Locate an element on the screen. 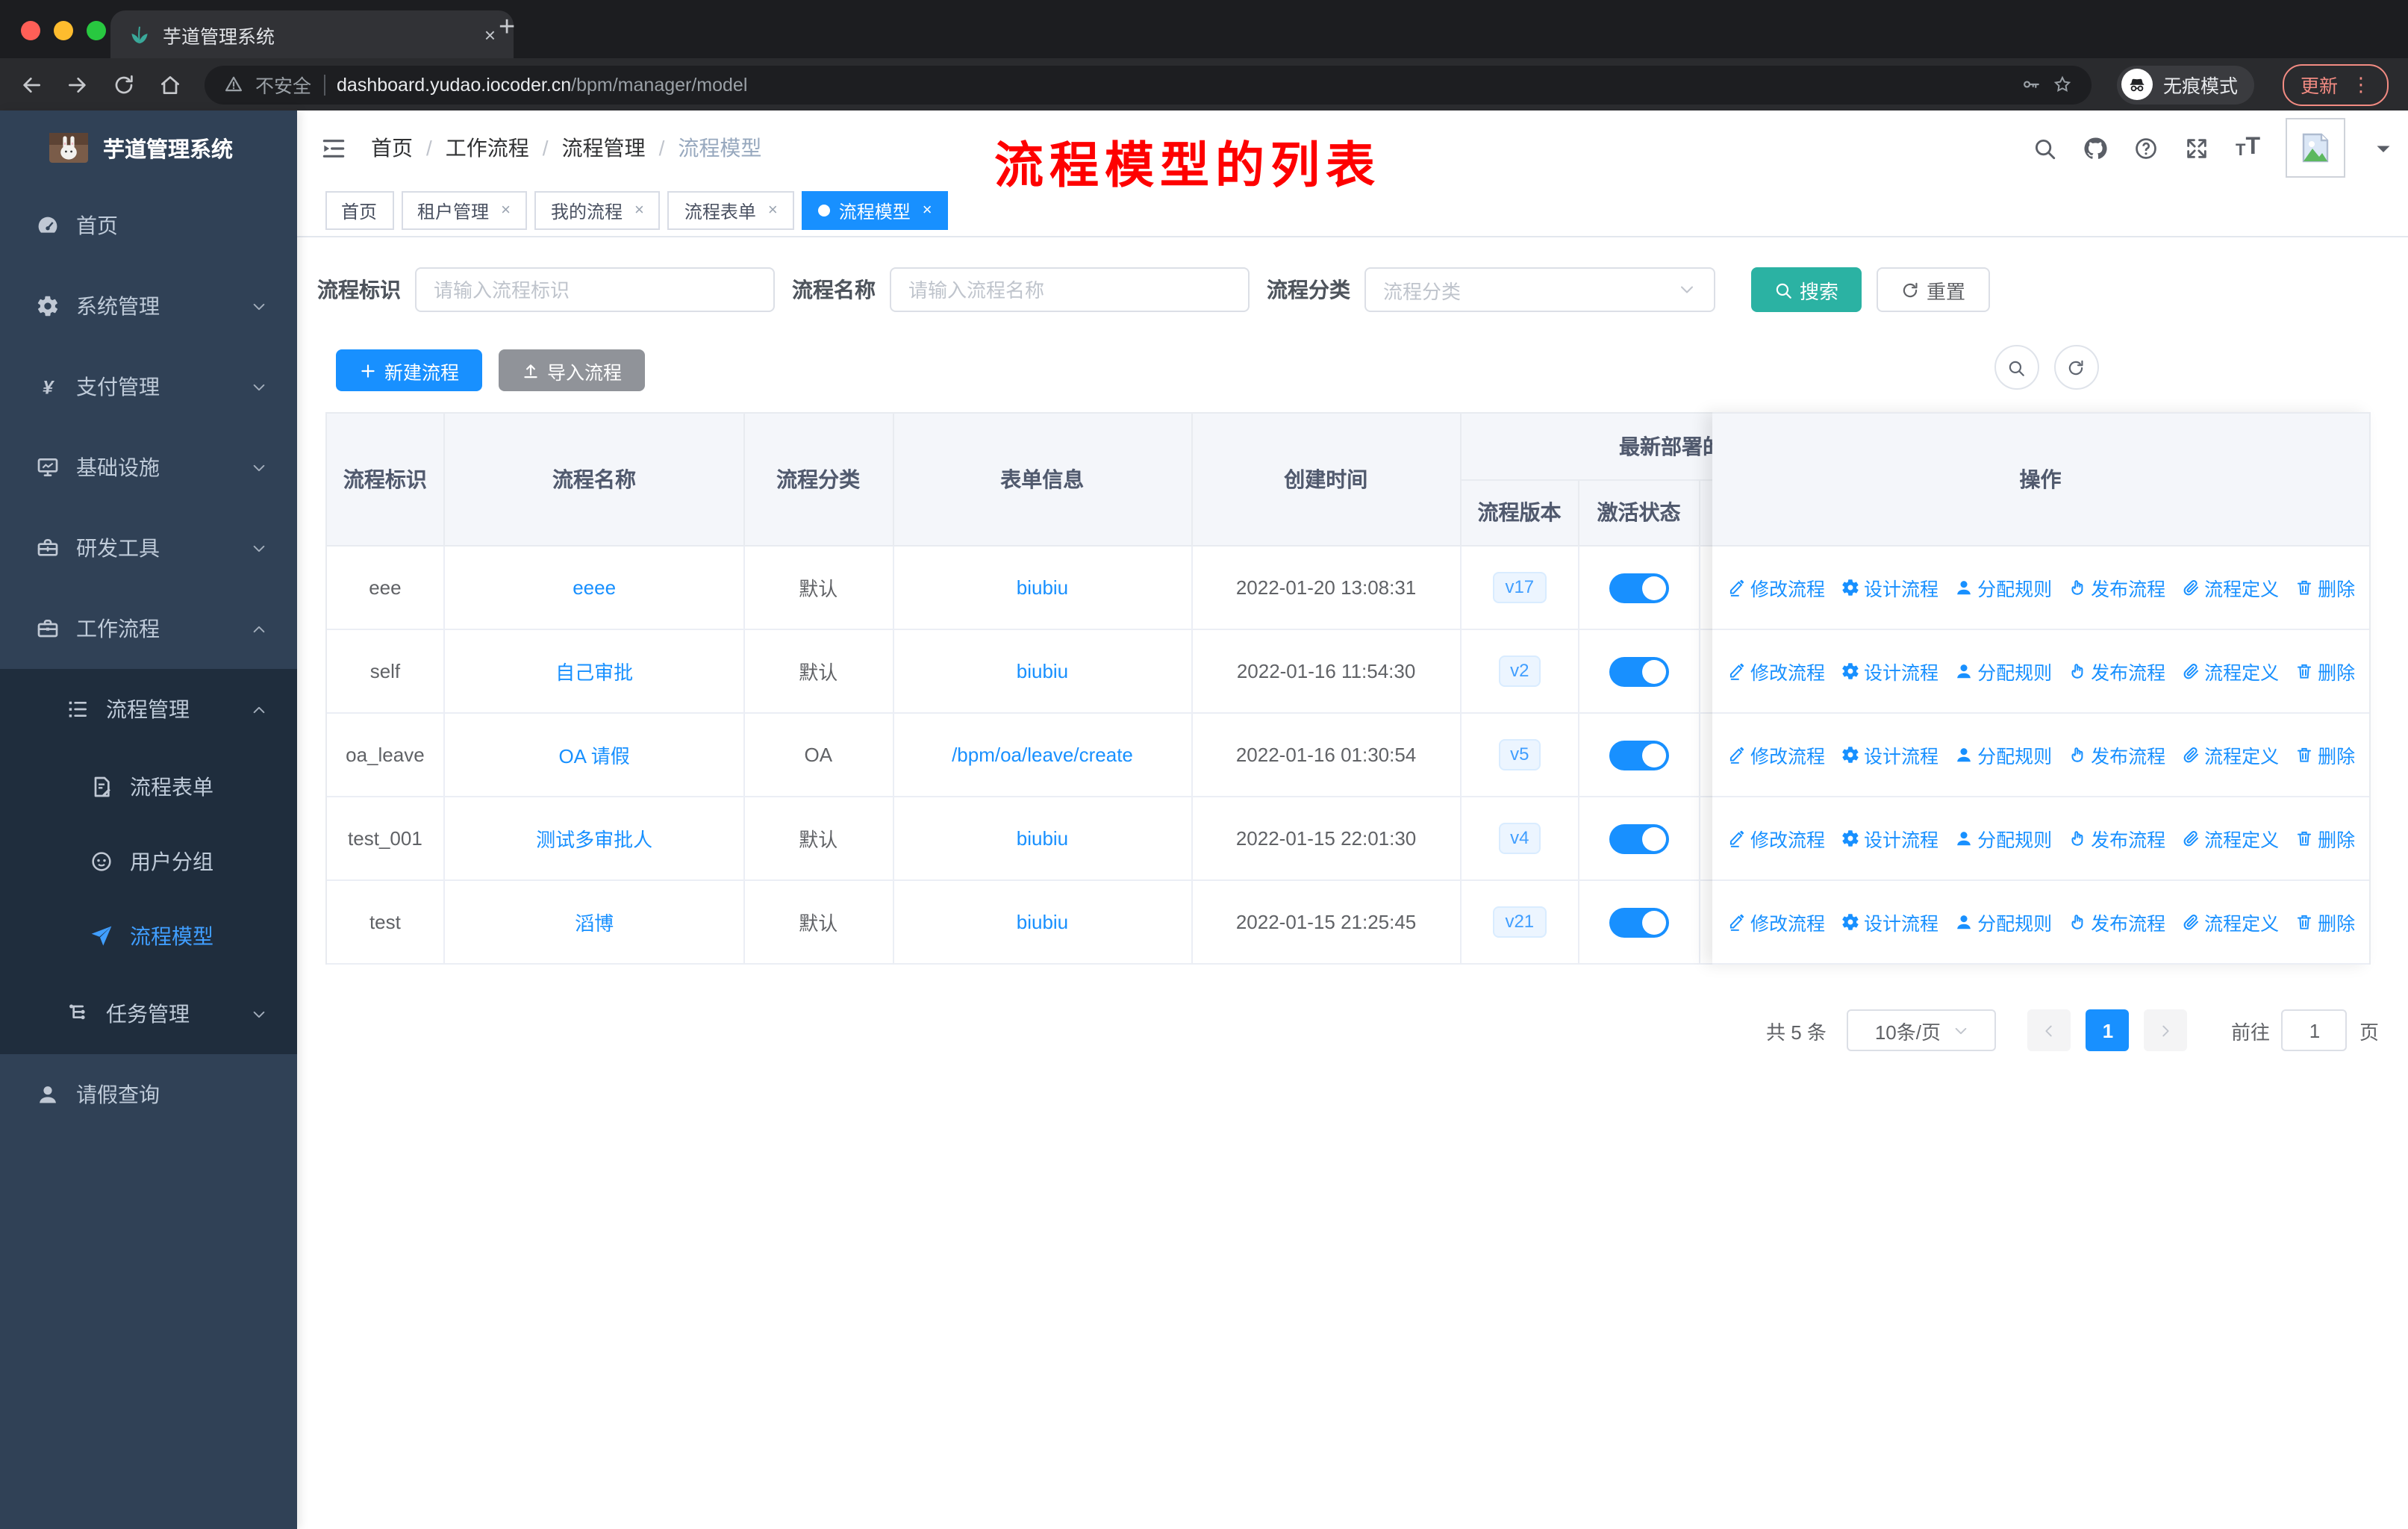 This screenshot has width=2408, height=1529. version-badge: v4 is located at coordinates (1519, 839).